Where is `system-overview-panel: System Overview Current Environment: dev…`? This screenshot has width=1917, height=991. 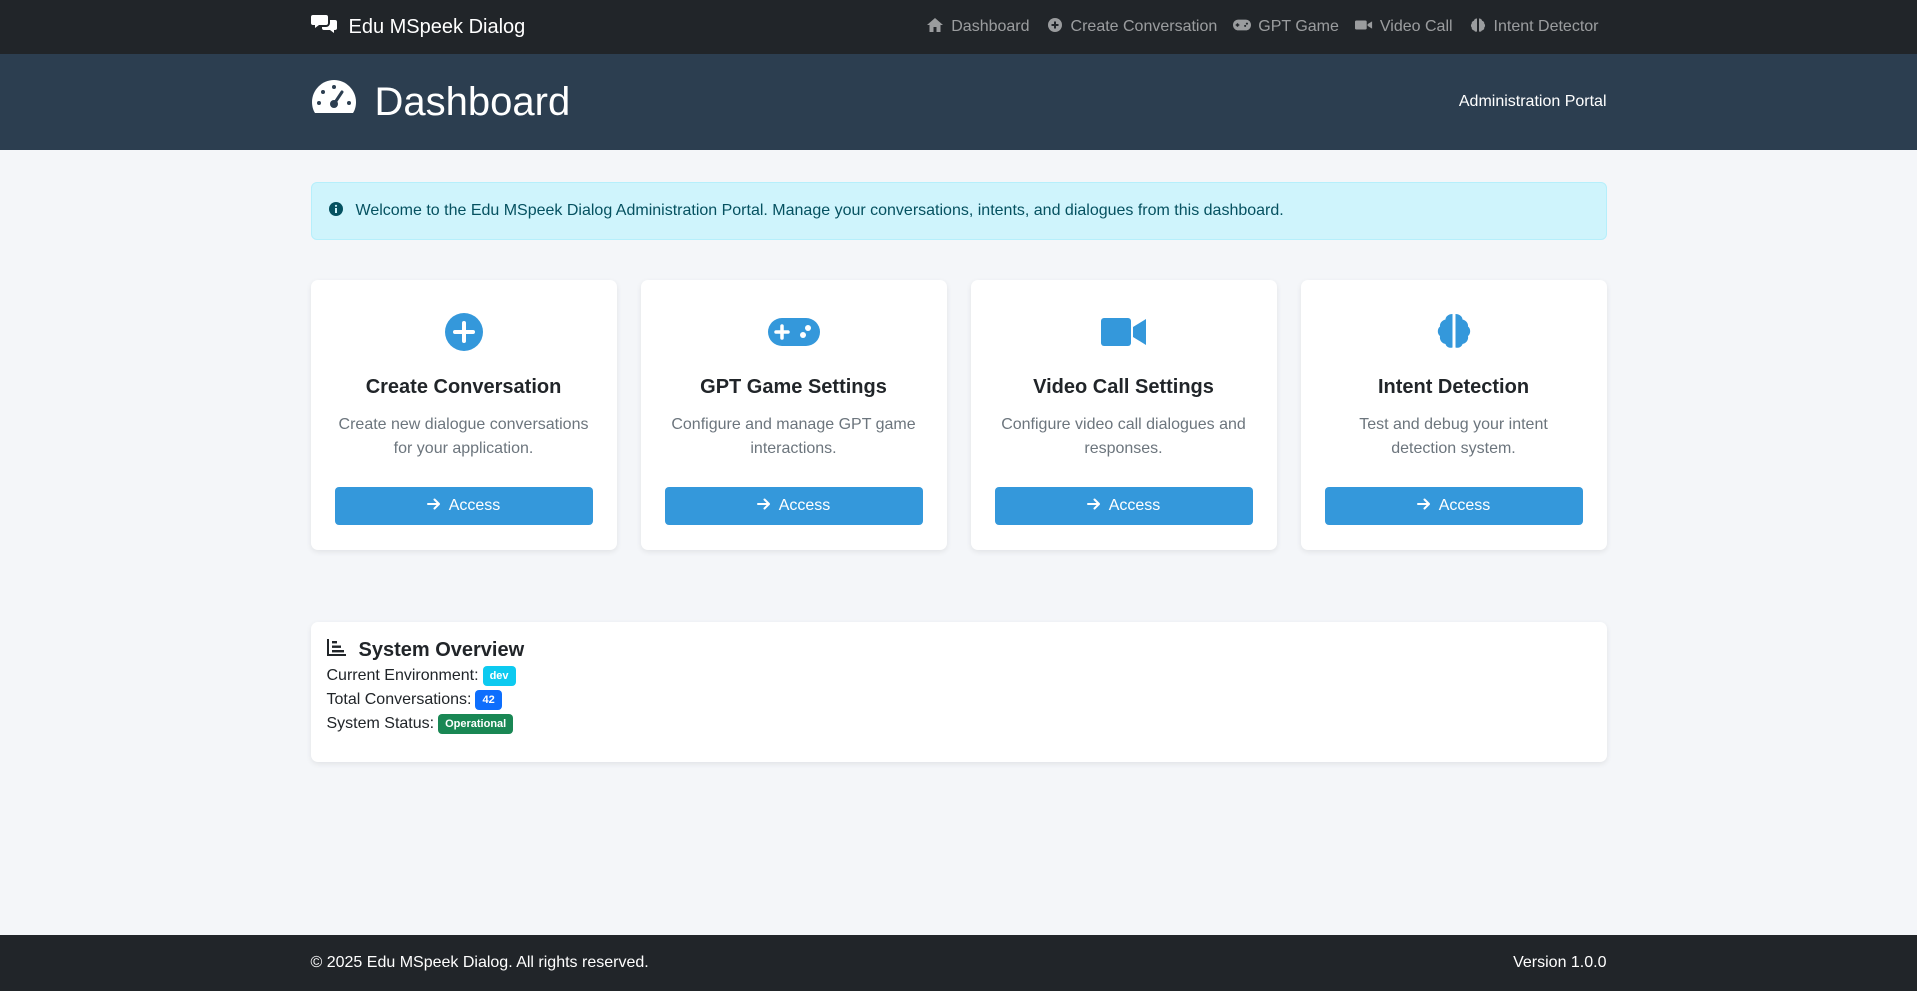
system-overview-panel: System Overview Current Environment: dev… is located at coordinates (958, 692).